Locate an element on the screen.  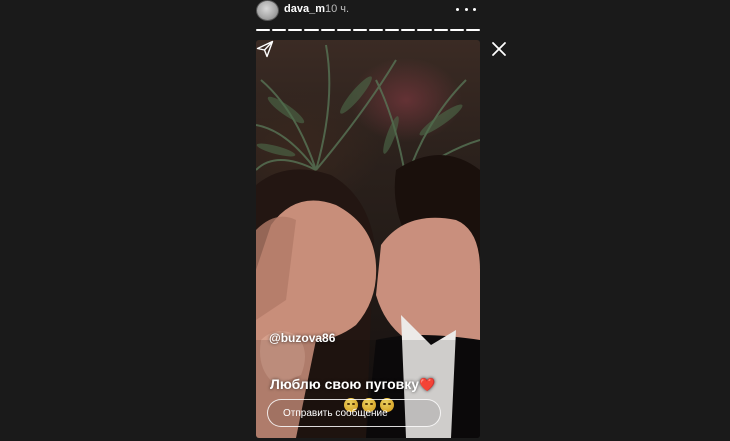
avatar is located at coordinates (267, 10).